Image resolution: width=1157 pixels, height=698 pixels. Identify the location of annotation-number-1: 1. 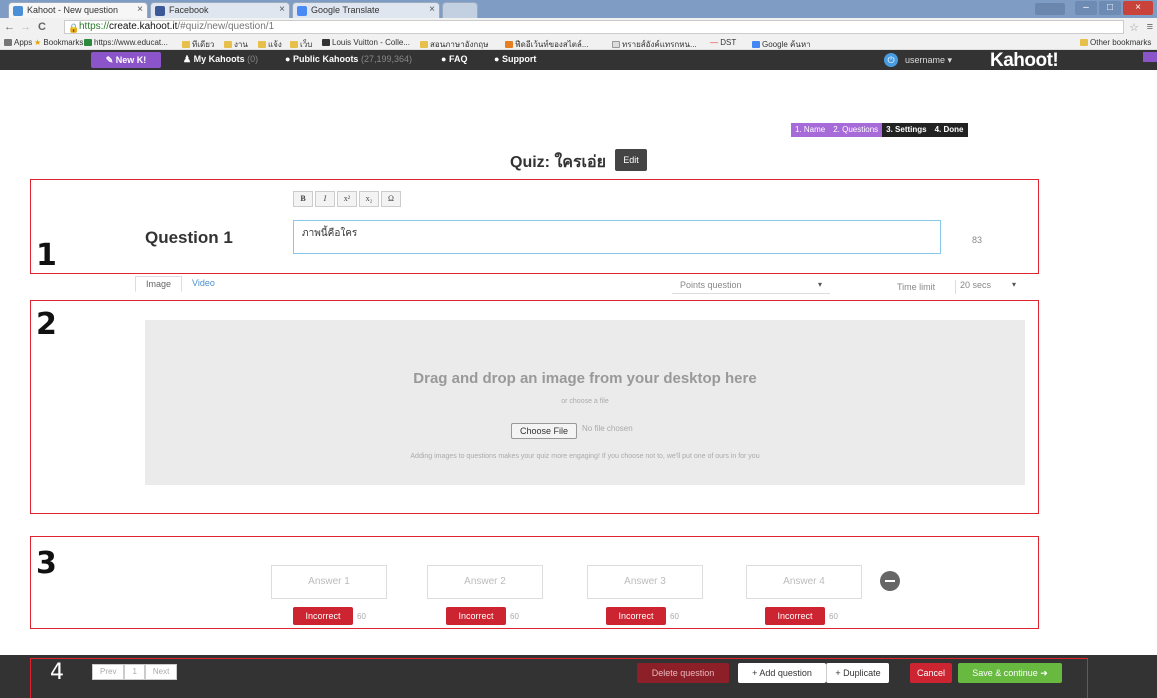
(46, 255).